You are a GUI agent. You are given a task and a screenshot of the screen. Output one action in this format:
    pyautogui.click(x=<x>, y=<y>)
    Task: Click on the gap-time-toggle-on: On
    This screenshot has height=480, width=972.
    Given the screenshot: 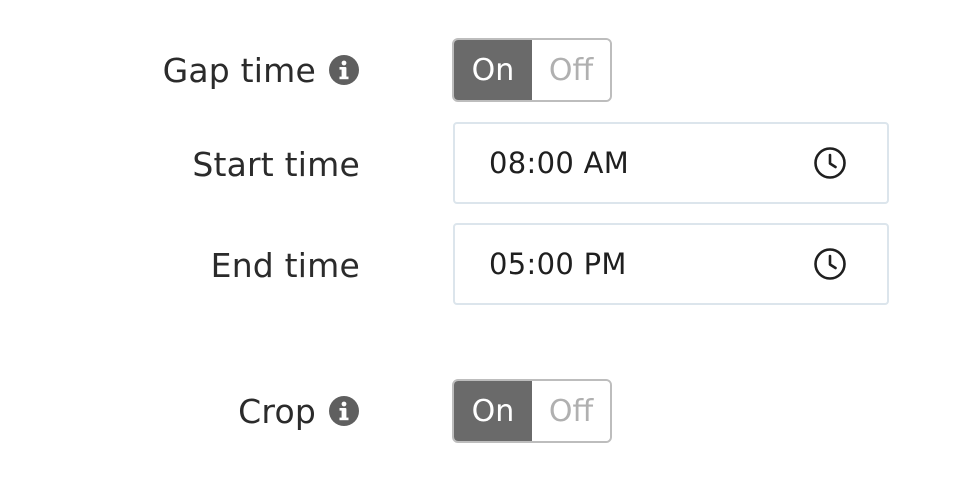 What is the action you would take?
    pyautogui.click(x=493, y=70)
    